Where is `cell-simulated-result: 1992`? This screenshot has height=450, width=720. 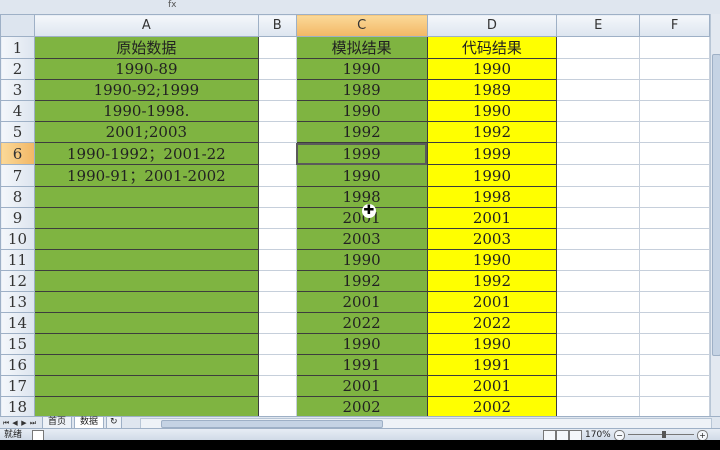
cell-simulated-result: 1992 is located at coordinates (361, 132).